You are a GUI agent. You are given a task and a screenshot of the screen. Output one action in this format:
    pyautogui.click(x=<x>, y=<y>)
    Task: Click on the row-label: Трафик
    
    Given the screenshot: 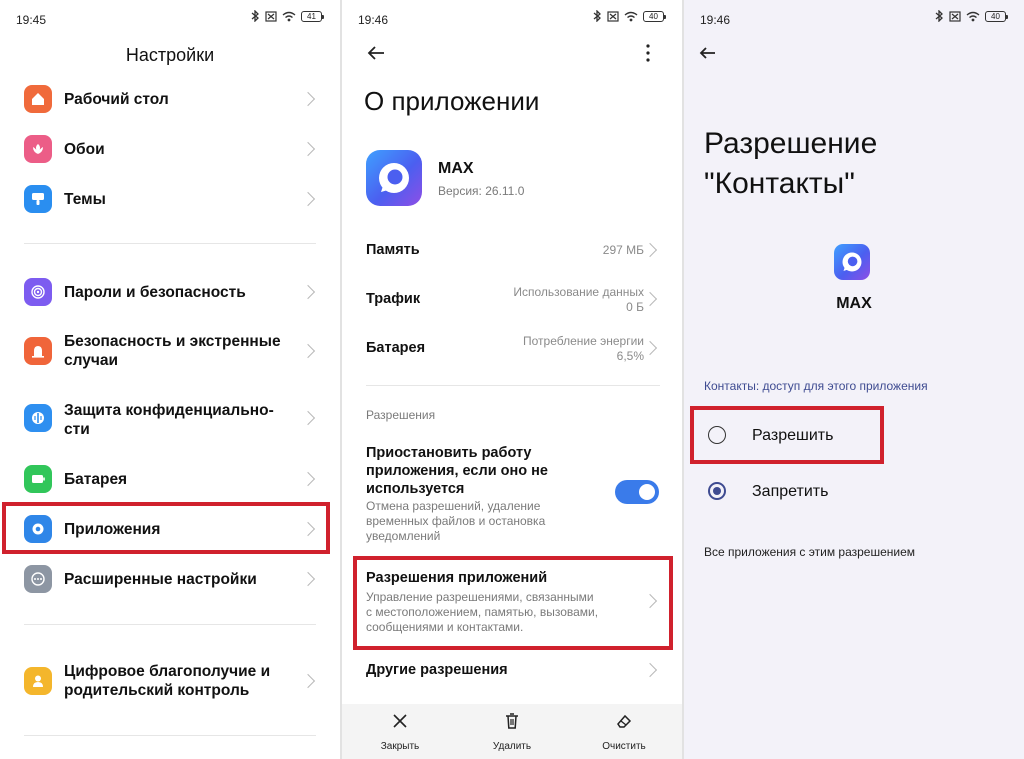 What is the action you would take?
    pyautogui.click(x=393, y=299)
    